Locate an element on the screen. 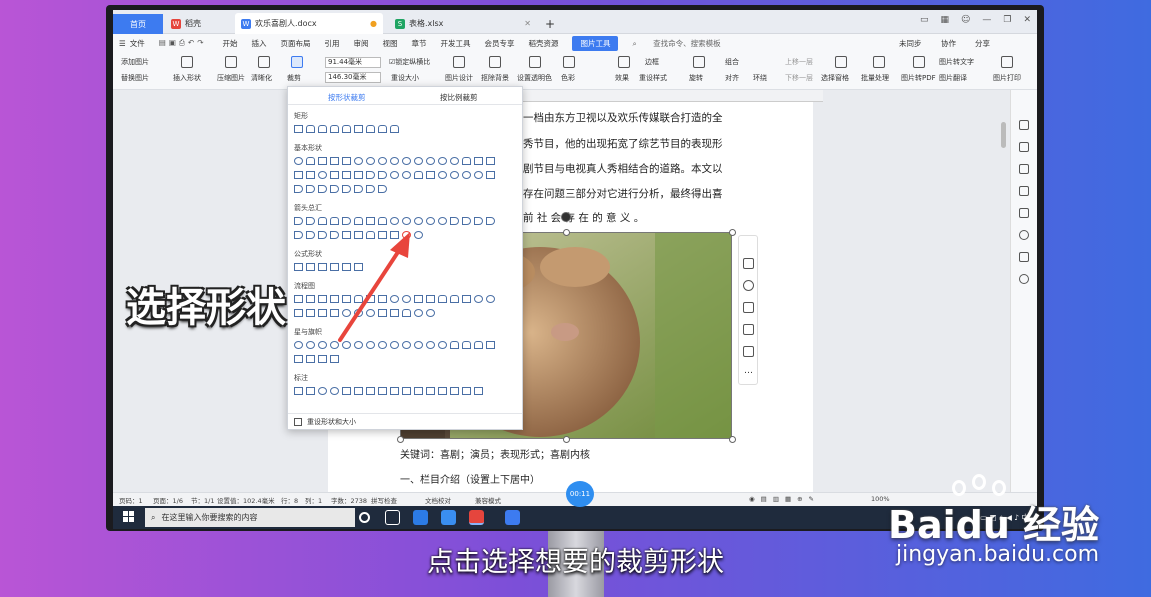 This screenshot has height=597, width=1151. comment-icon is located at coordinates (748, 351).